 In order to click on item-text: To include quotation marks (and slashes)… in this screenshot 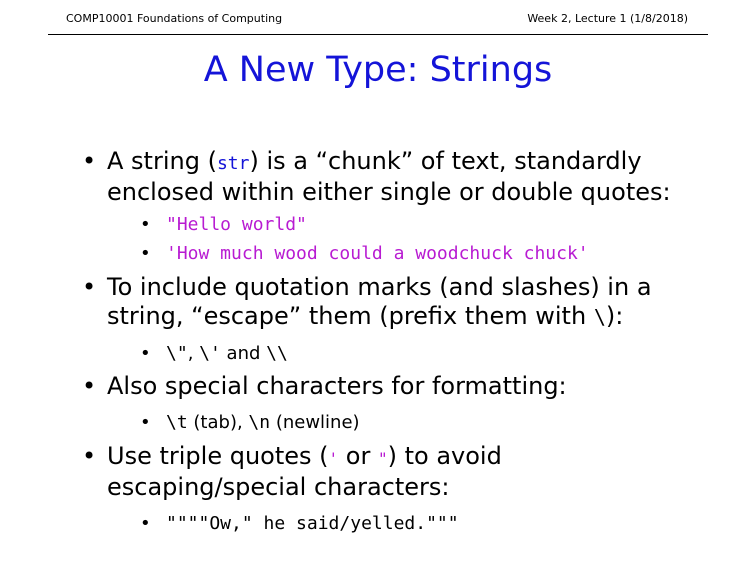, I will do `click(402, 302)`.